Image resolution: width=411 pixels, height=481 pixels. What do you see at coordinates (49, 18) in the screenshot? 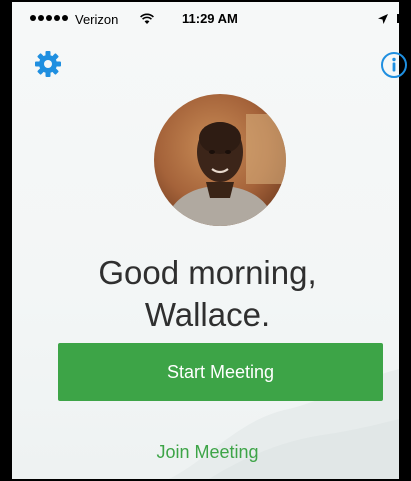
I see `cellular-signal-icon` at bounding box center [49, 18].